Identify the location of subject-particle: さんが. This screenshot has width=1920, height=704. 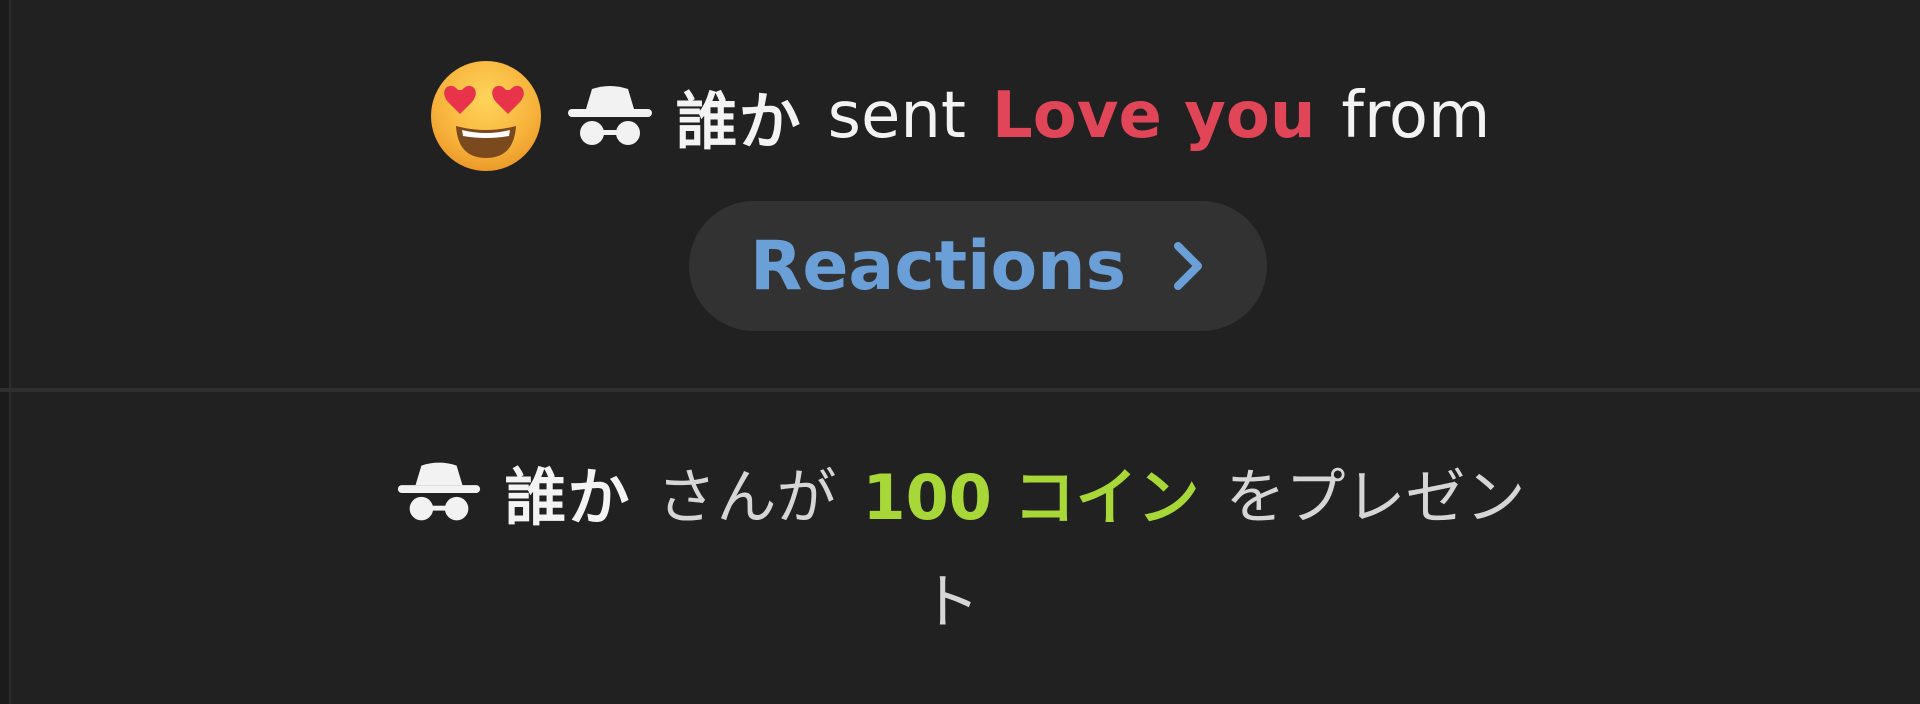
(746, 497).